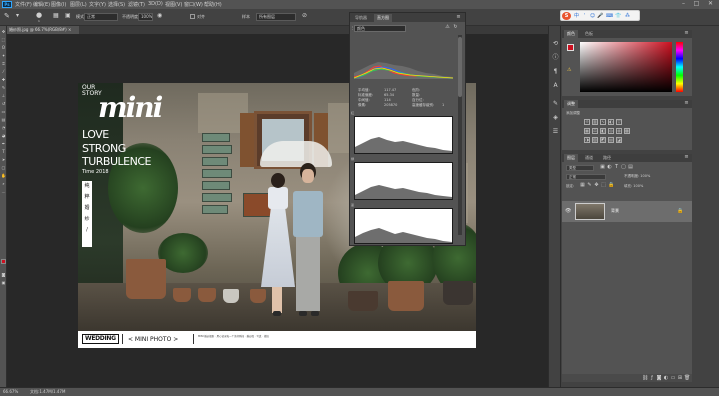 This screenshot has height=396, width=719. I want to click on minimize-button: –, so click(683, 4).